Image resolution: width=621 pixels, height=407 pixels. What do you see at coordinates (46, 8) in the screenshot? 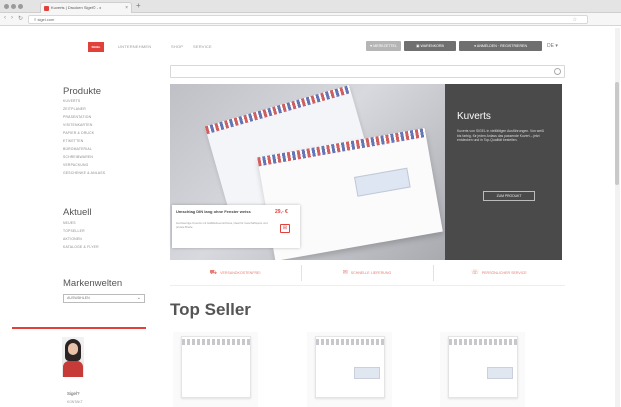
I see `favicon-icon` at bounding box center [46, 8].